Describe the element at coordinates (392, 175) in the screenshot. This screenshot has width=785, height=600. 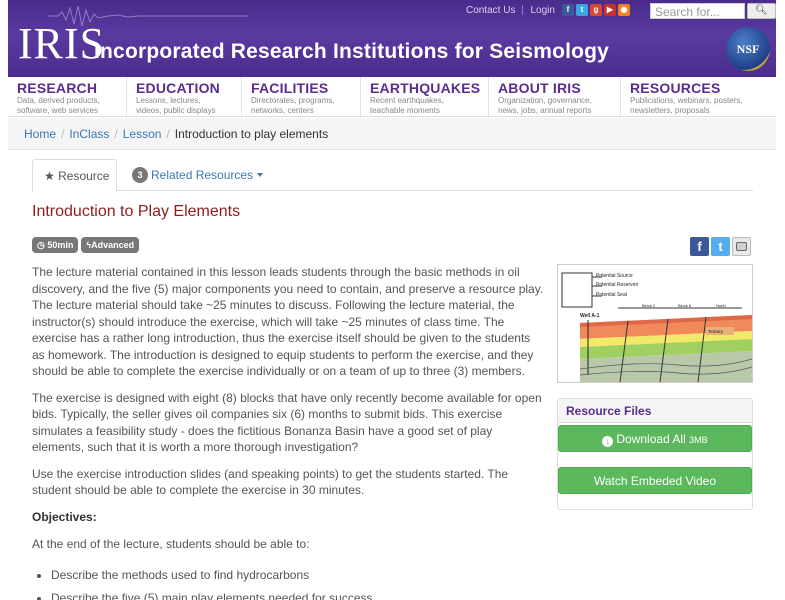
I see `resource-tabs: ★ Resource 3 Related Resources` at that location.